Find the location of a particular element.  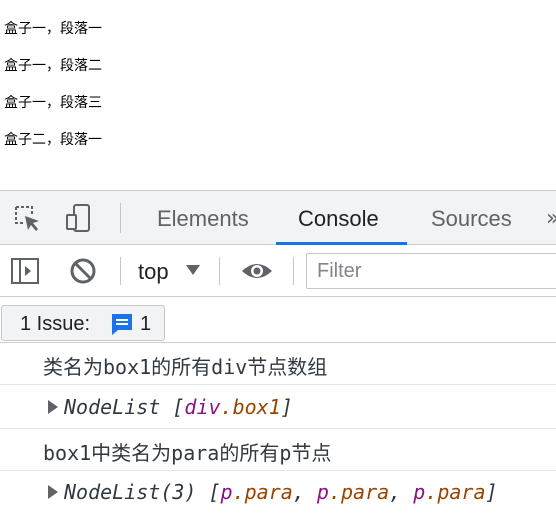

console-message: NodeList(3) [p.para, p.para, p.para] is located at coordinates (278, 495).